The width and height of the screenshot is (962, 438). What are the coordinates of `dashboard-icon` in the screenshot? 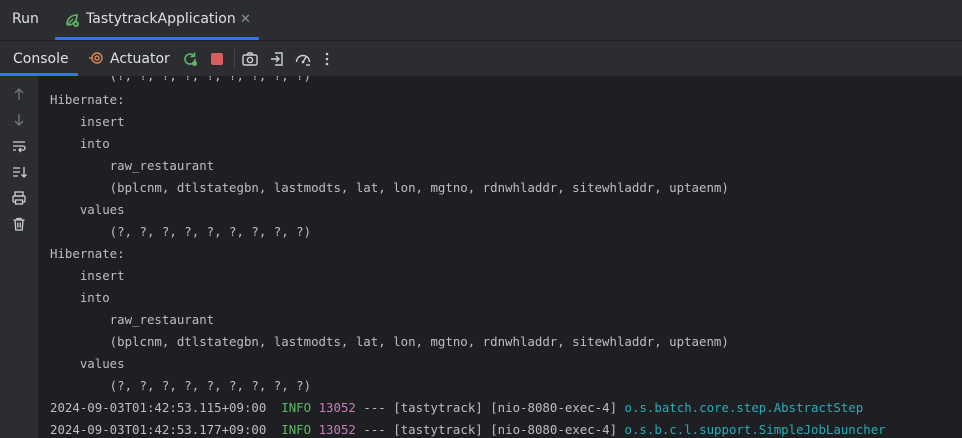 It's located at (303, 59).